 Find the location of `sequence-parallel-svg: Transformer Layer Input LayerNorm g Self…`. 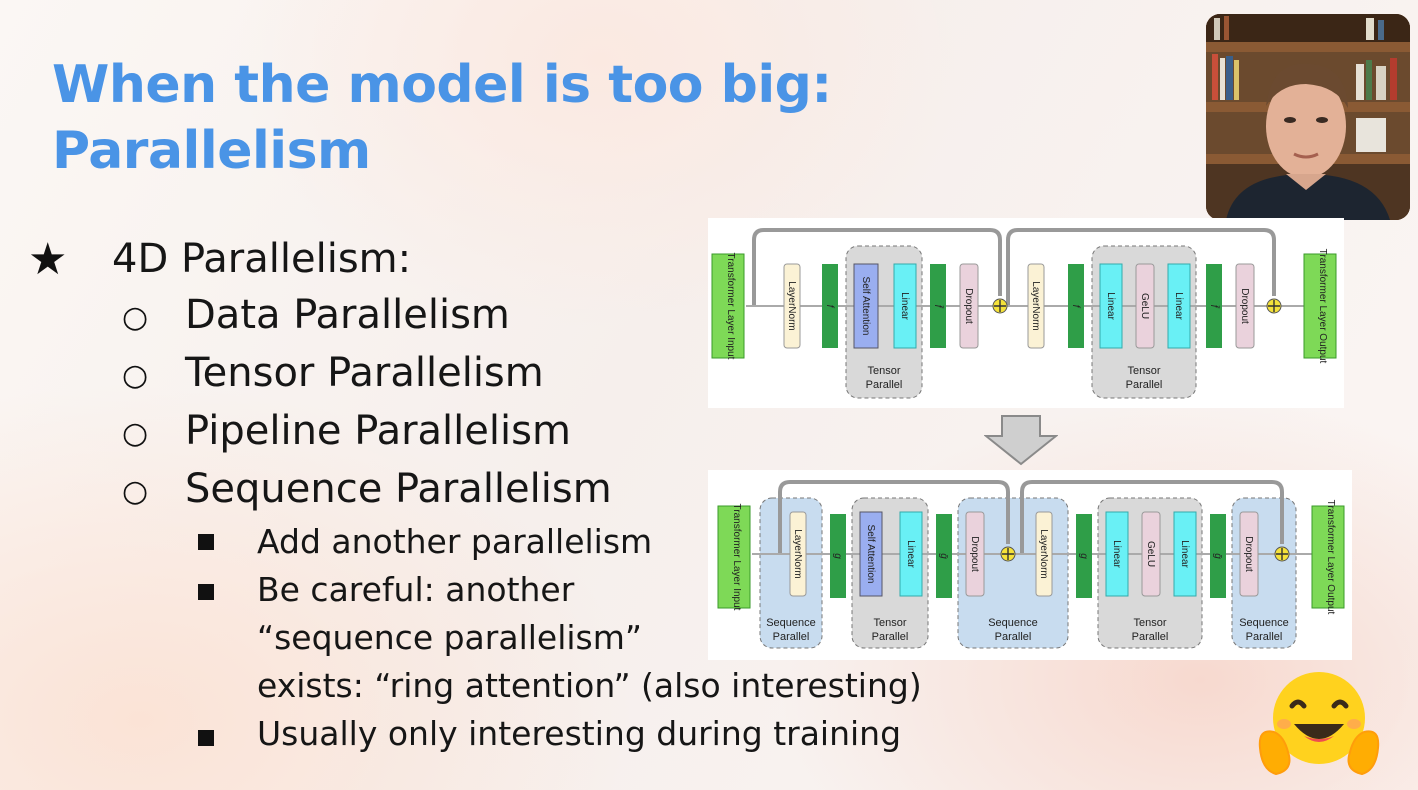

sequence-parallel-svg: Transformer Layer Input LayerNorm g Self… is located at coordinates (1031, 564).